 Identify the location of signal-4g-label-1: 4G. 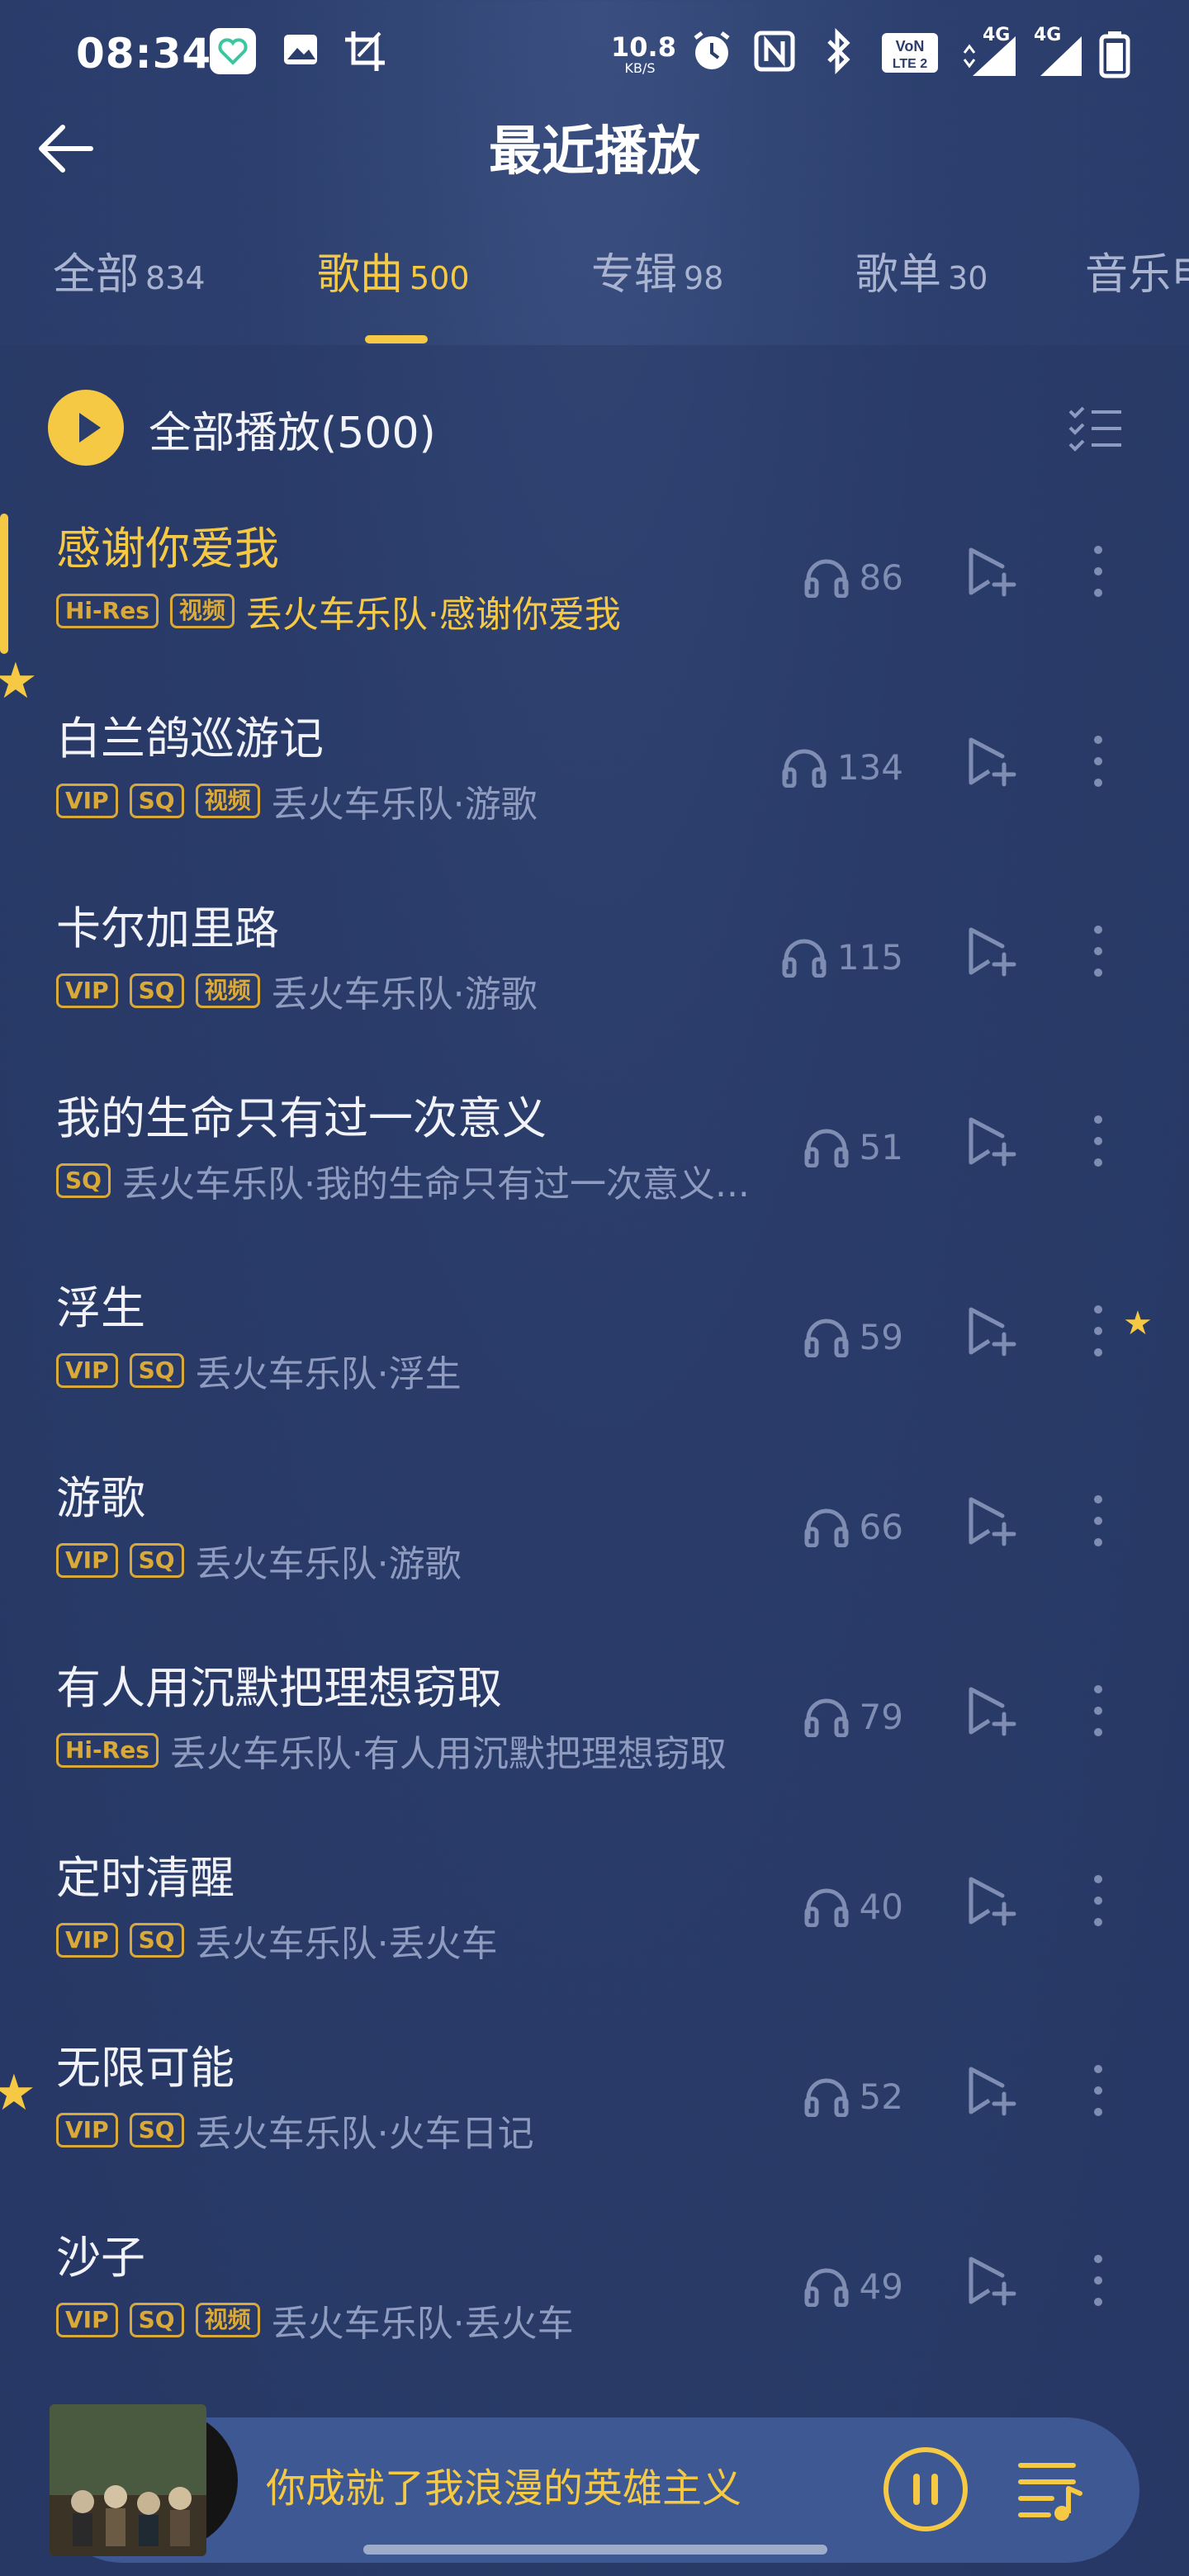
(997, 35).